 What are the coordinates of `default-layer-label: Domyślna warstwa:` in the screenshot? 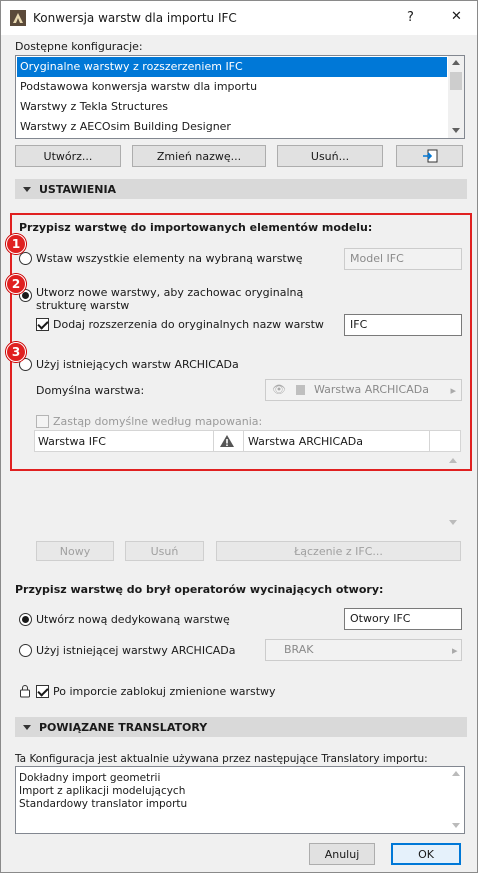 It's located at (90, 390).